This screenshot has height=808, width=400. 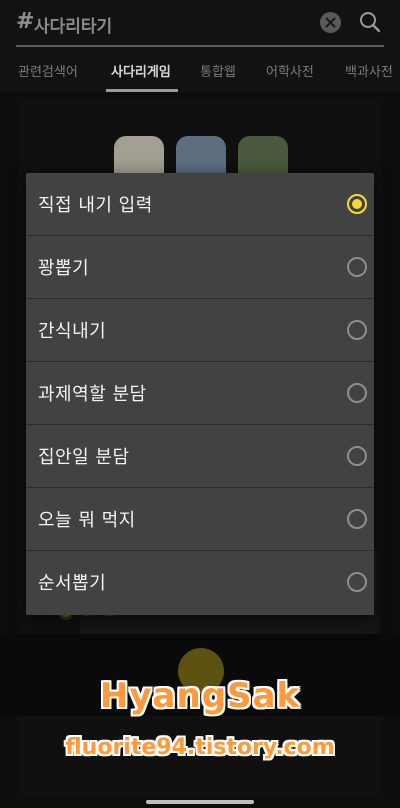 What do you see at coordinates (200, 802) in the screenshot?
I see `home-indicator` at bounding box center [200, 802].